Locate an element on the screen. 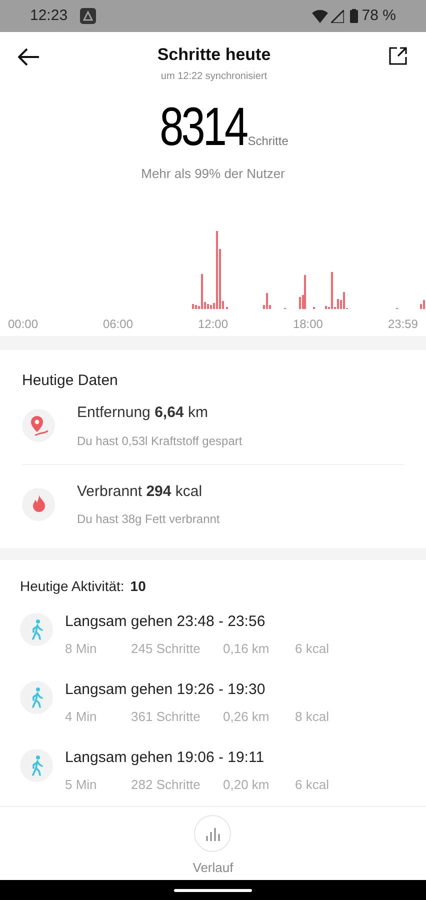  history-button: Verlauf is located at coordinates (213, 846).